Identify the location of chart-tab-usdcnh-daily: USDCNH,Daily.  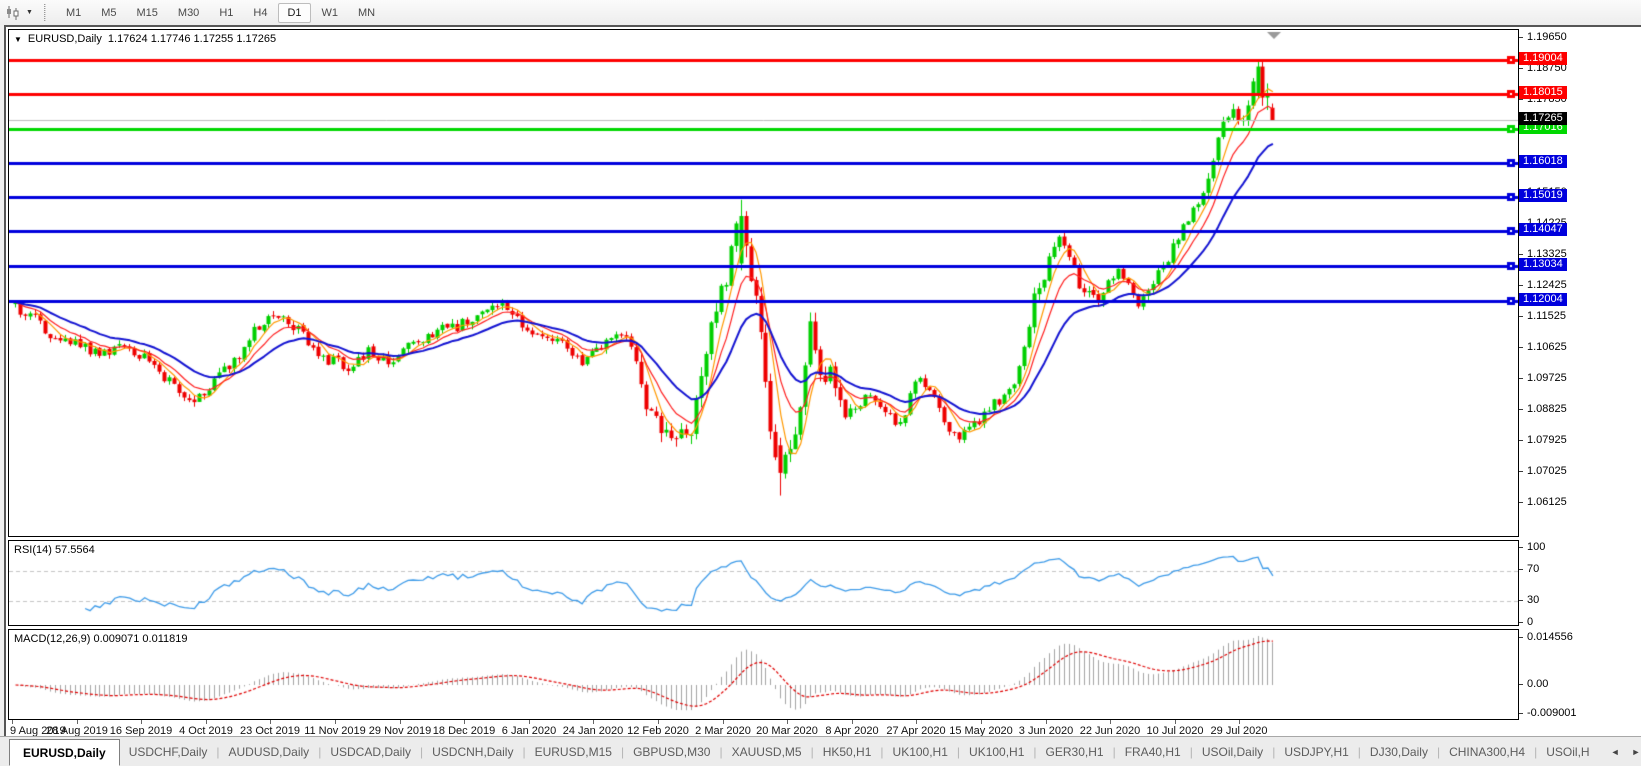
(472, 751).